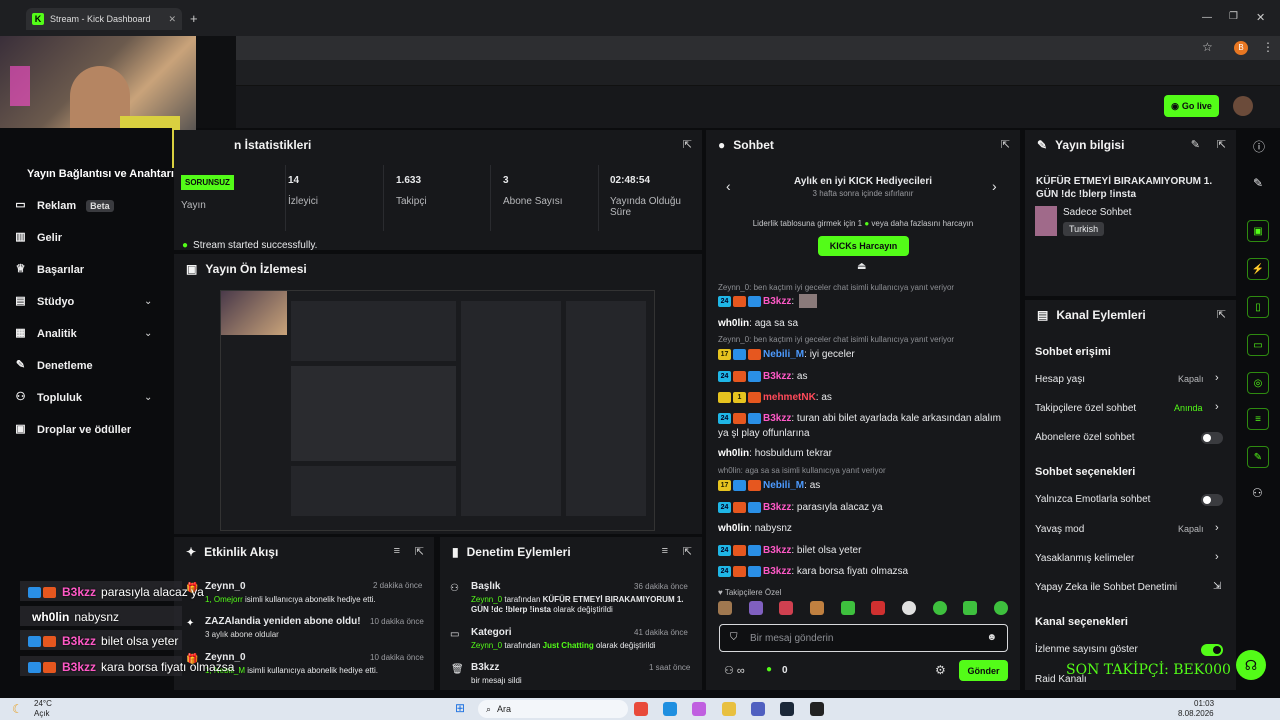  I want to click on stream-preview-video, so click(437, 410).